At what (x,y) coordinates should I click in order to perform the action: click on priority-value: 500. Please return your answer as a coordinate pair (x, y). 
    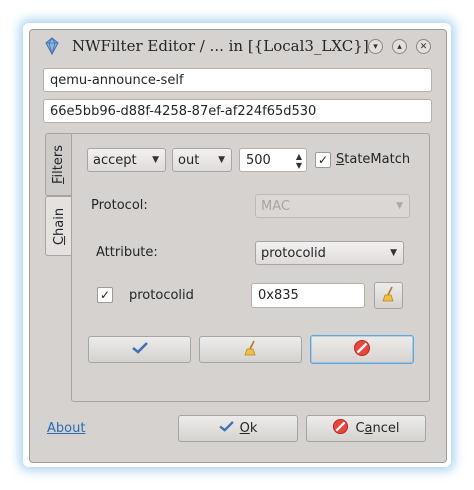
    Looking at the image, I should click on (258, 160).